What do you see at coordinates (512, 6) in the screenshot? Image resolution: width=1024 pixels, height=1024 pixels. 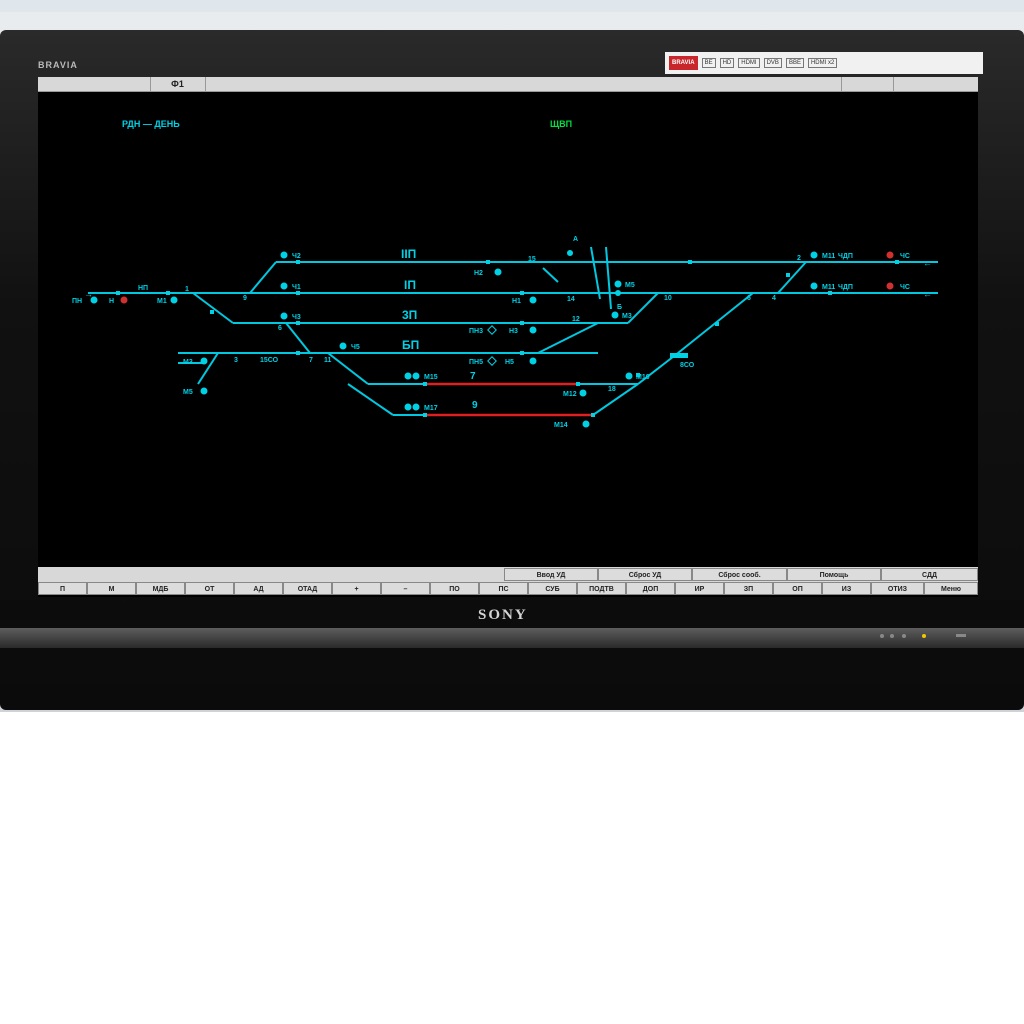 I see `wall` at bounding box center [512, 6].